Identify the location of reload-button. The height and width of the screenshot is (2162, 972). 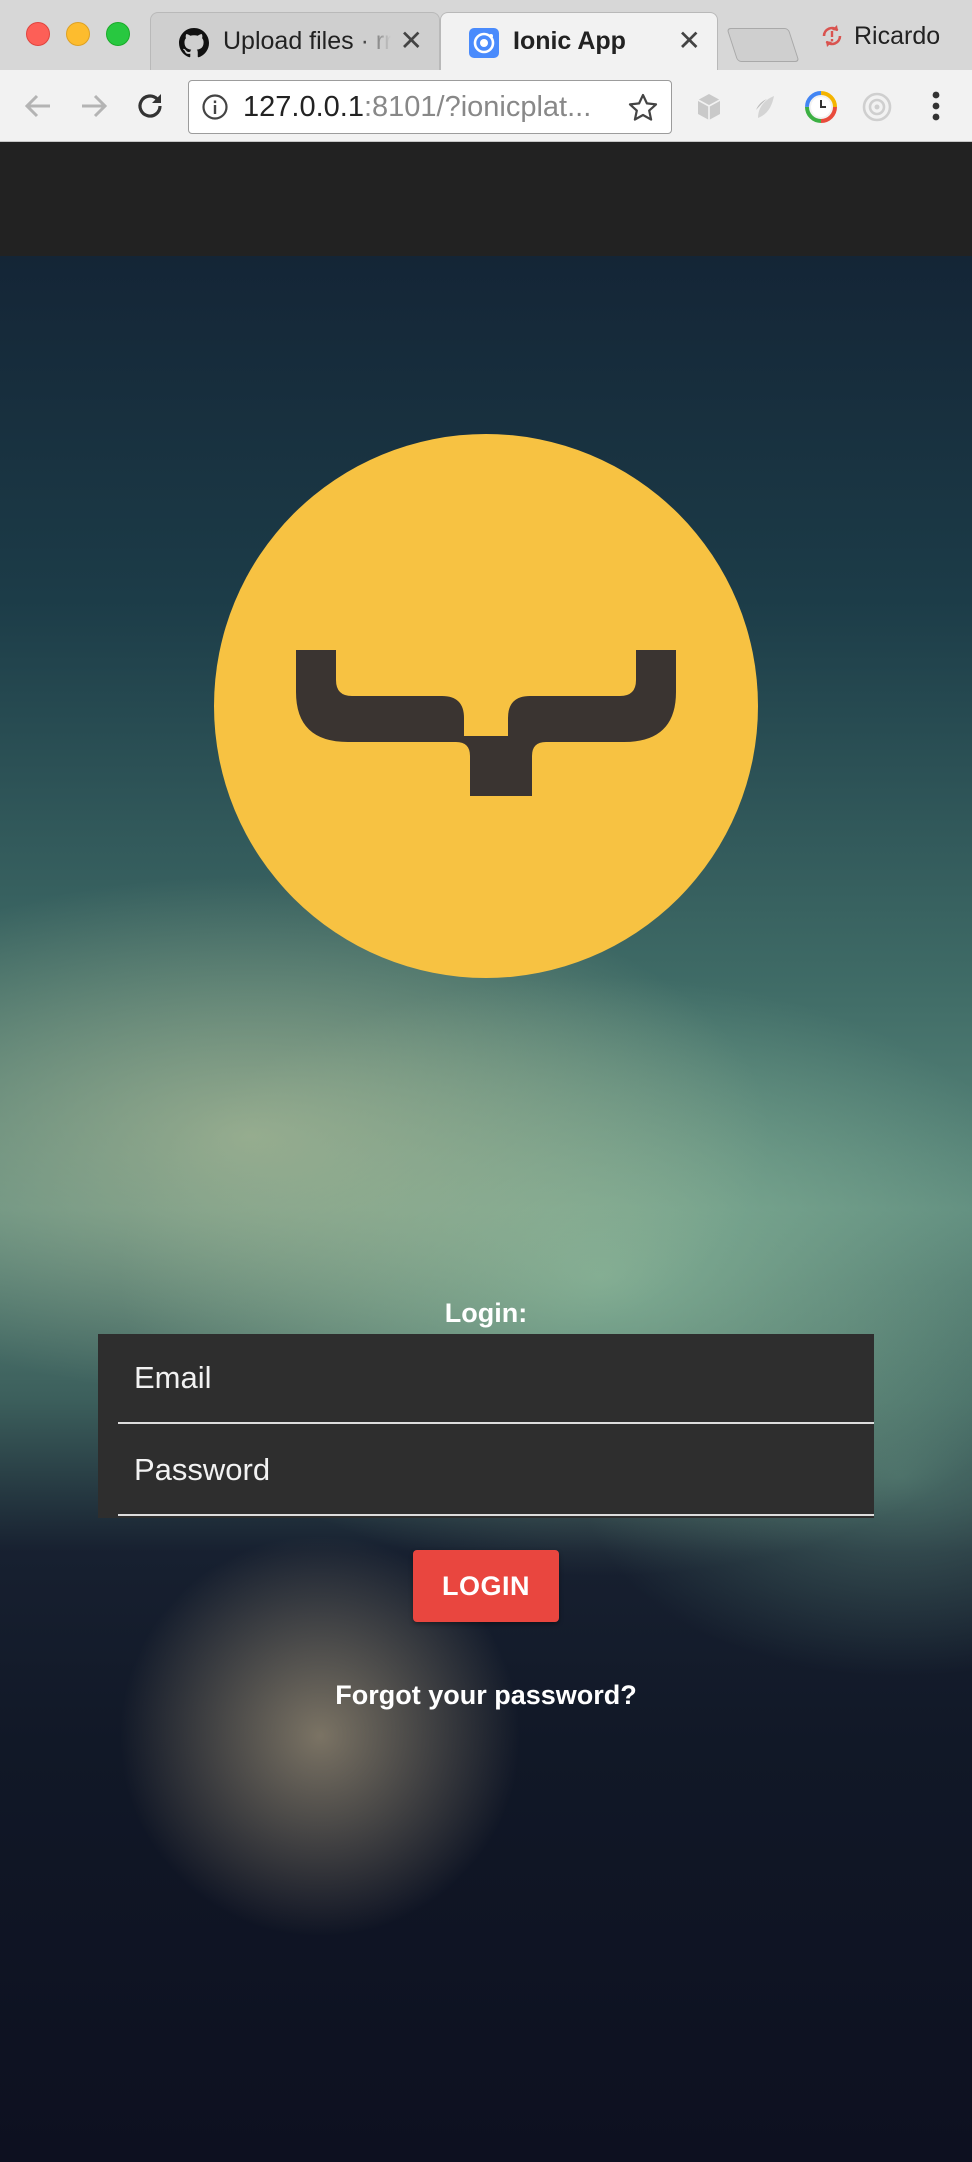
(150, 106).